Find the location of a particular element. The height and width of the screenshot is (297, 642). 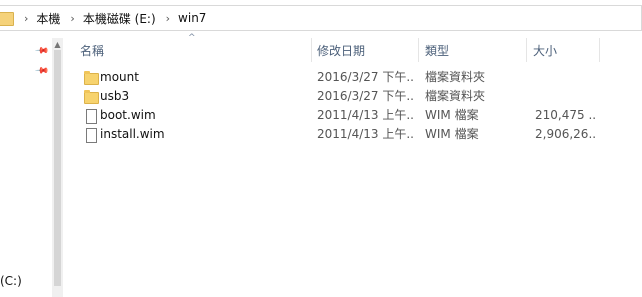

column-header-type: 類型 is located at coordinates (476, 50).